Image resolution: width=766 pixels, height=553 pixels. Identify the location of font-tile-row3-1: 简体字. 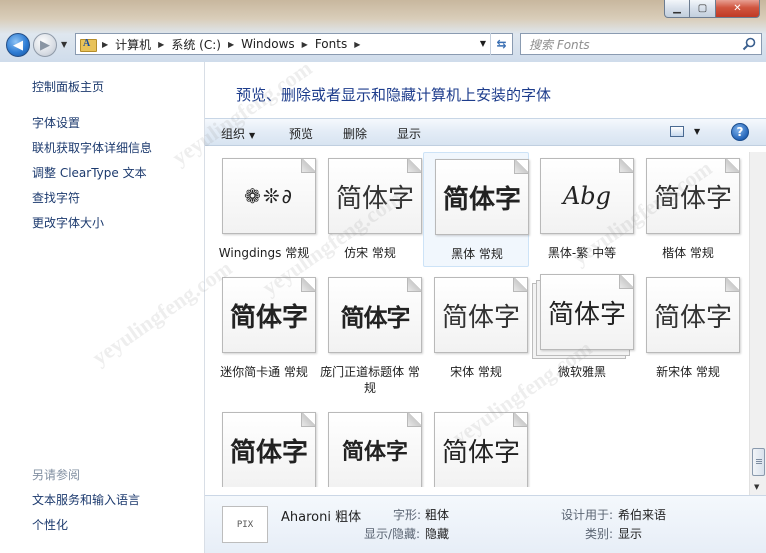
(267, 446).